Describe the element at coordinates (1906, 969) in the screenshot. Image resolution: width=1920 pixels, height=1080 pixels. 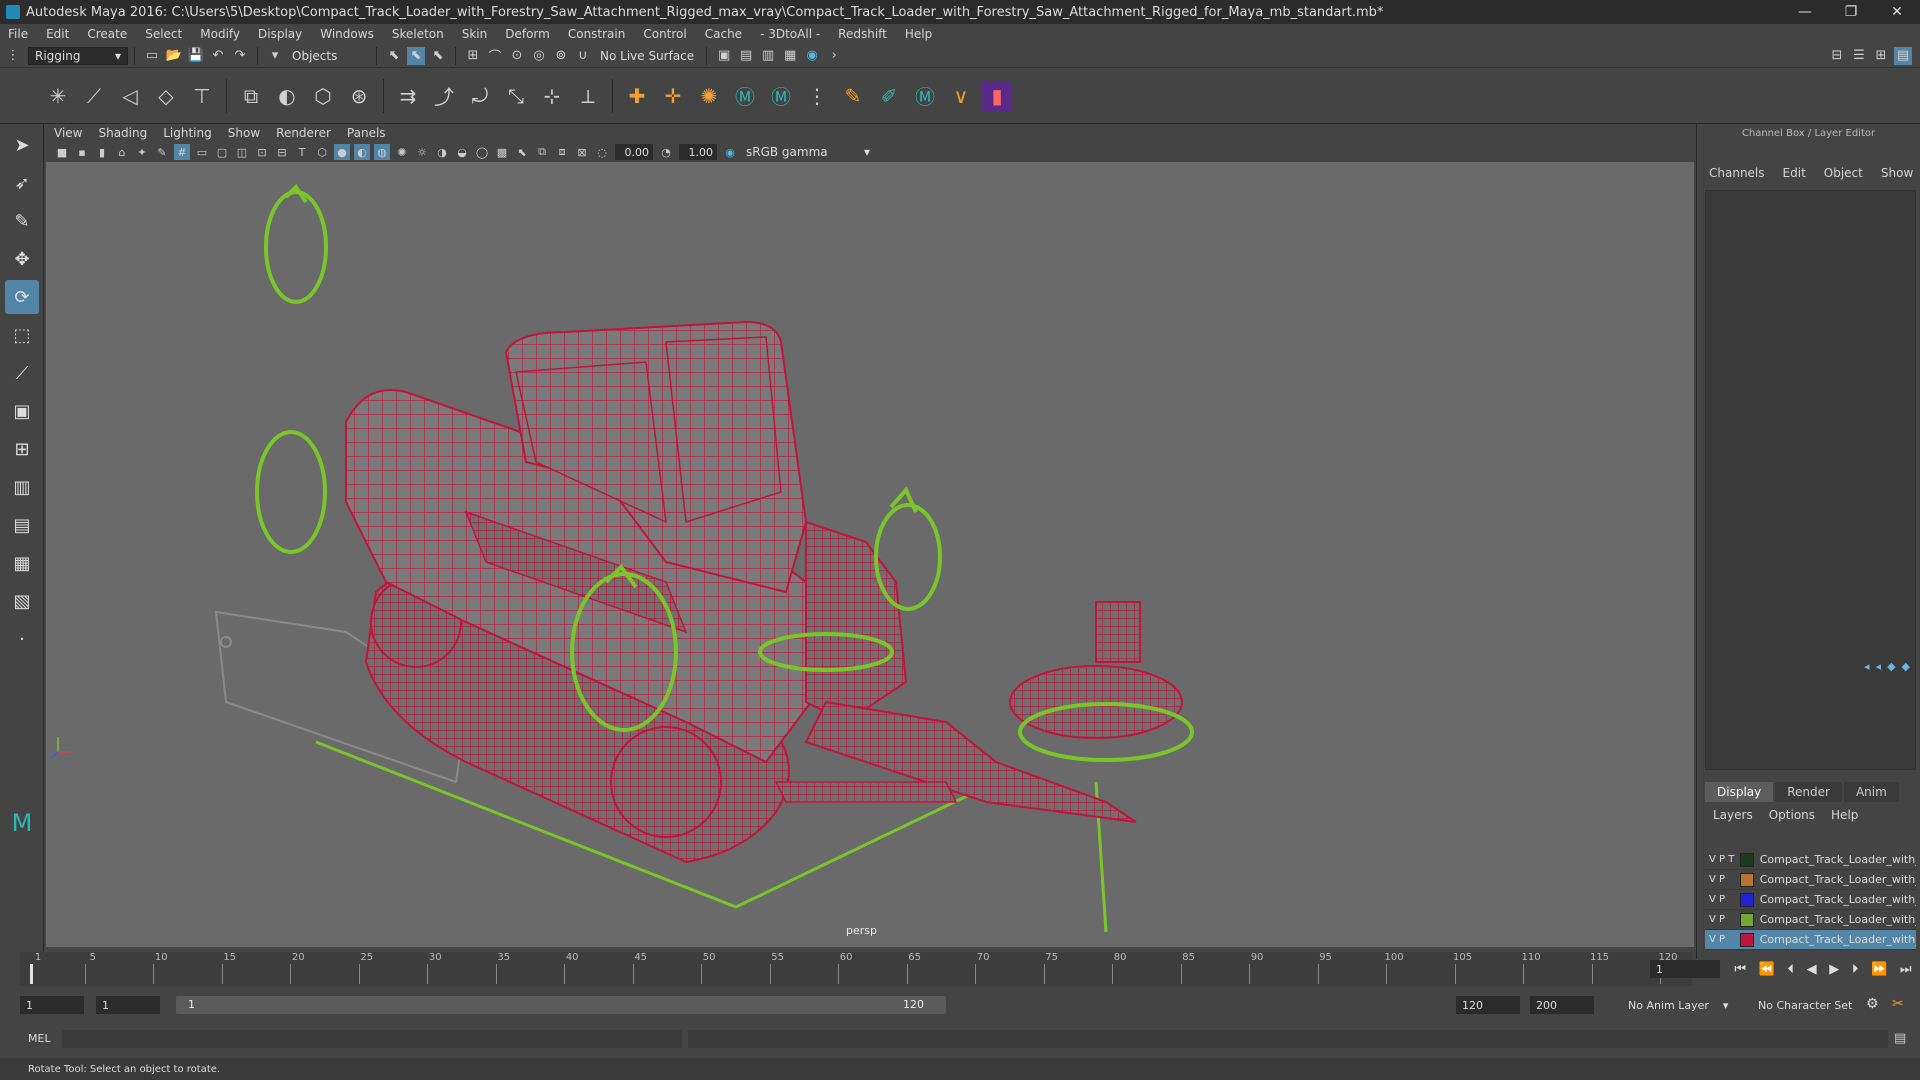
I see `go-to-end-icon: ⏭` at that location.